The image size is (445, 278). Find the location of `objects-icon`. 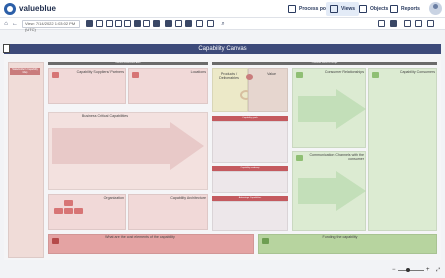

objects-icon is located at coordinates (363, 9).